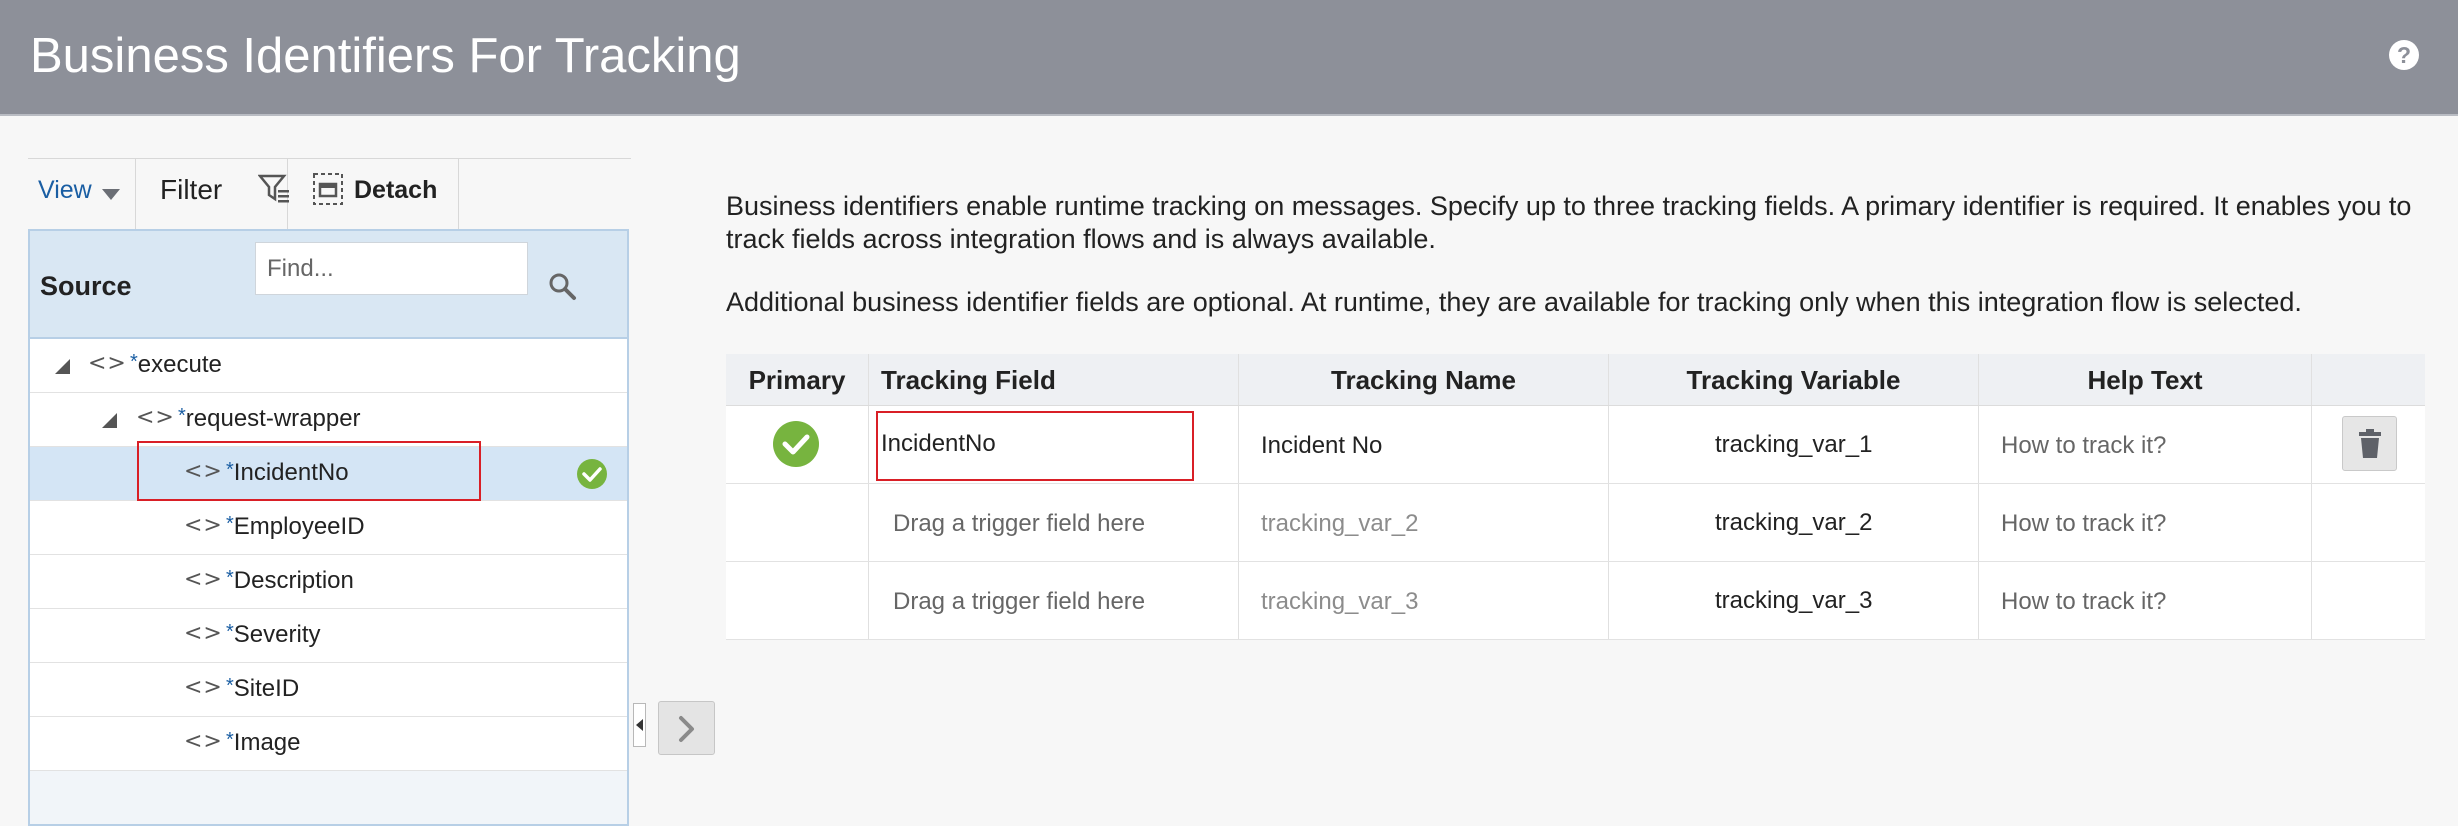 Image resolution: width=2458 pixels, height=826 pixels. What do you see at coordinates (176, 364) in the screenshot?
I see `tree-node-label: *execute` at bounding box center [176, 364].